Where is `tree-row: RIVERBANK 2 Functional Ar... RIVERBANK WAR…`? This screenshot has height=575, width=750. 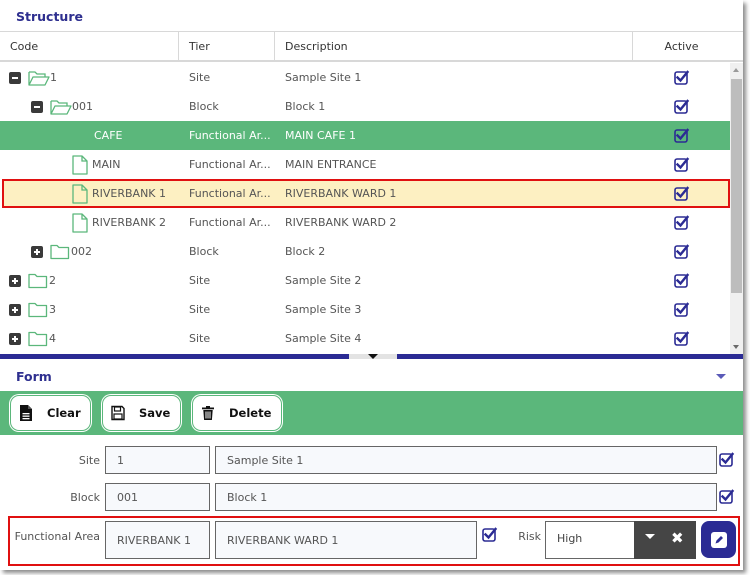 tree-row: RIVERBANK 2 Functional Ar... RIVERBANK WAR… is located at coordinates (365, 222).